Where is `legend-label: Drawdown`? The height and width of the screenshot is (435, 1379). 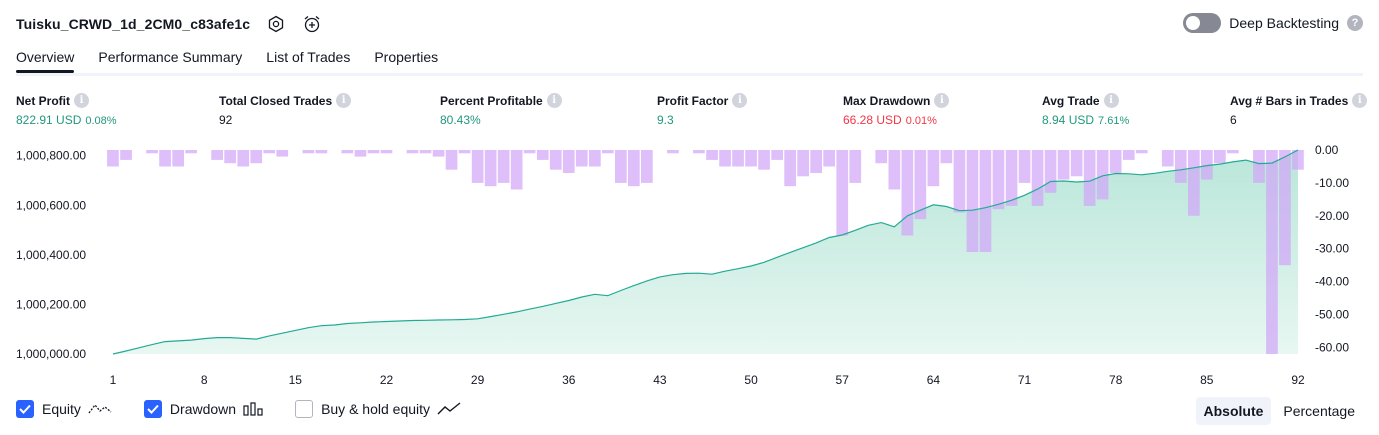
legend-label: Drawdown is located at coordinates (203, 409).